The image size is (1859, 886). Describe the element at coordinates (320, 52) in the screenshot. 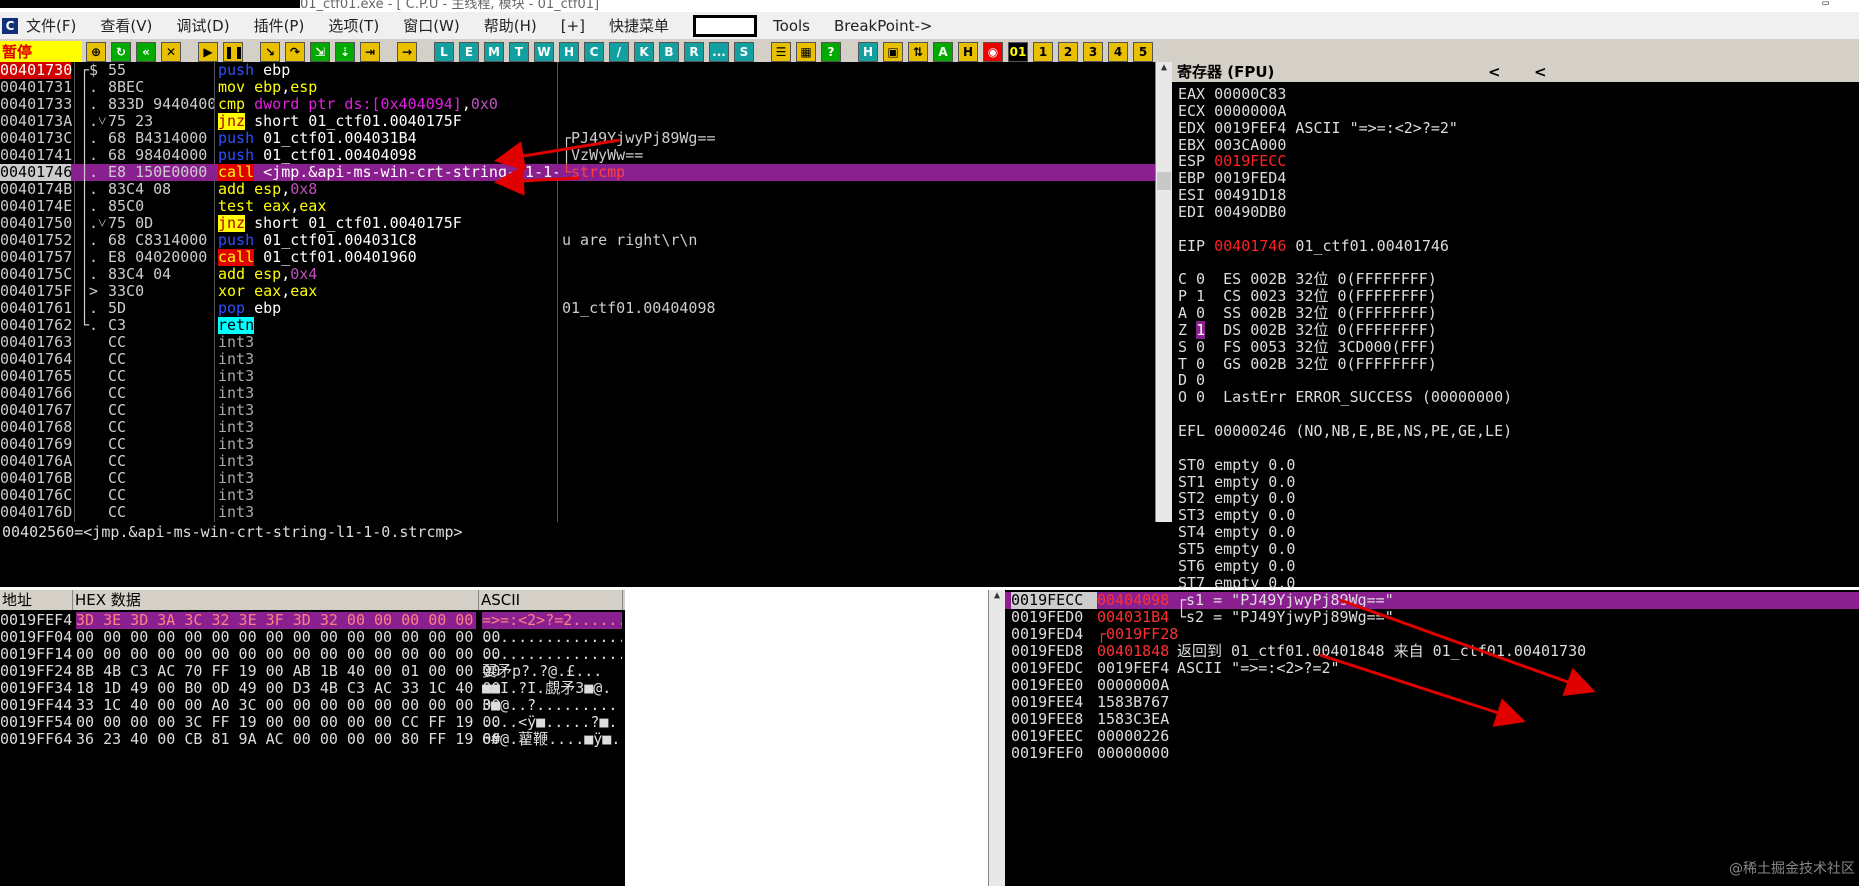

I see `trace-into-icon: ⇲` at that location.